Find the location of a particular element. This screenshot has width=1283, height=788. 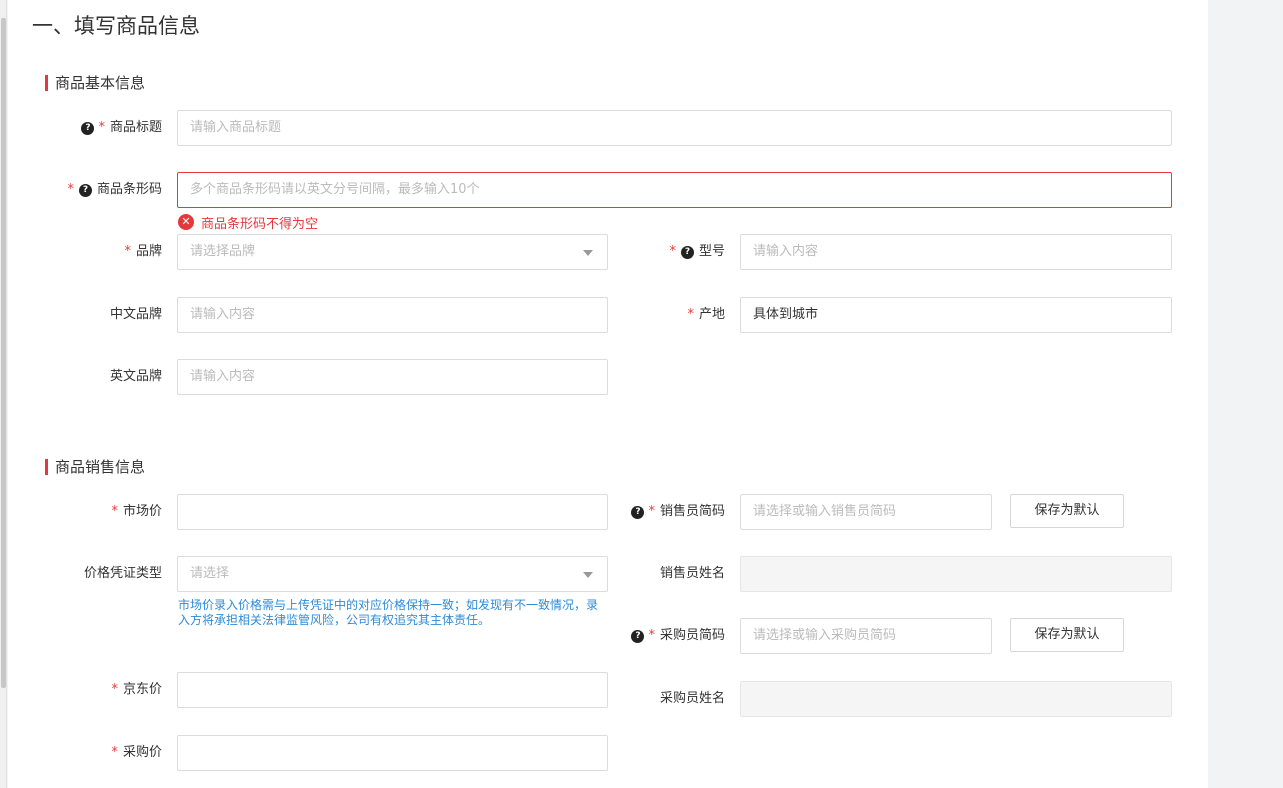

product-title-label: ? * 商品标题 is located at coordinates (105, 128).